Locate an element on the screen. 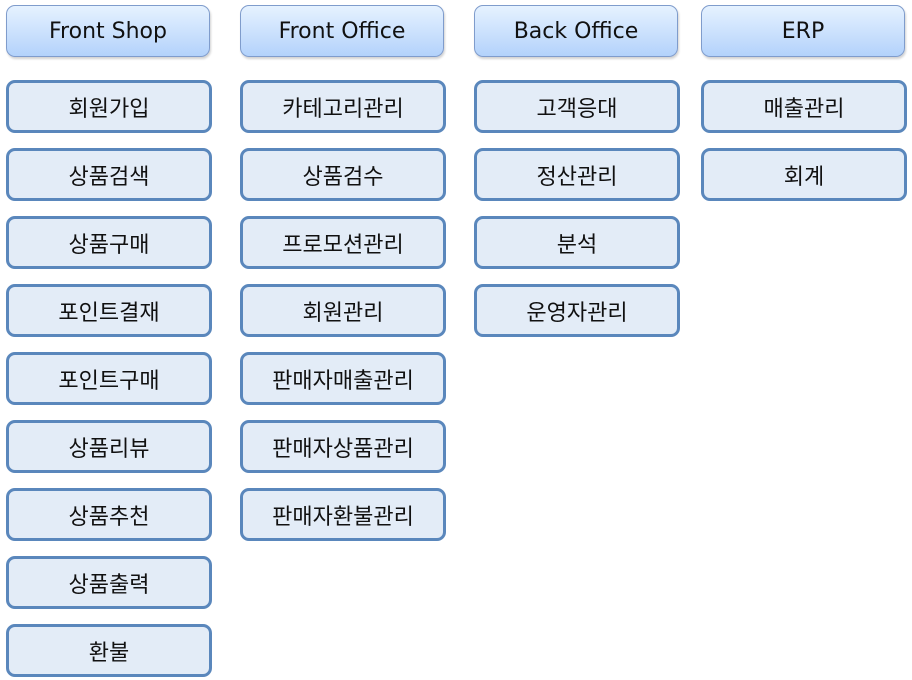 This screenshot has height=680, width=912. menu-item-box: 회계 is located at coordinates (804, 174).